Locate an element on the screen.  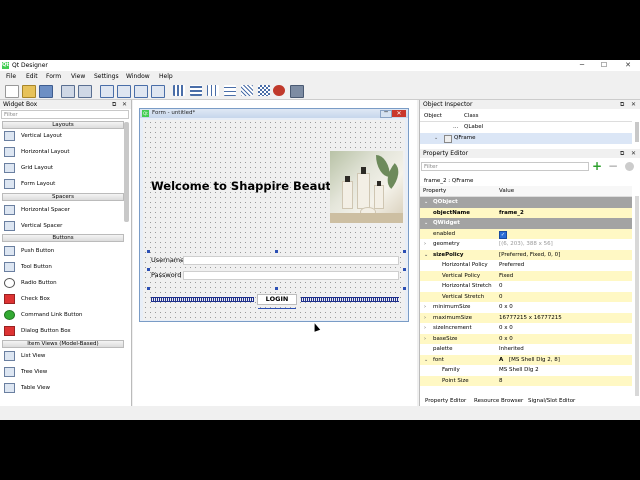
maximize-button: ☐ is located at coordinates (604, 65).